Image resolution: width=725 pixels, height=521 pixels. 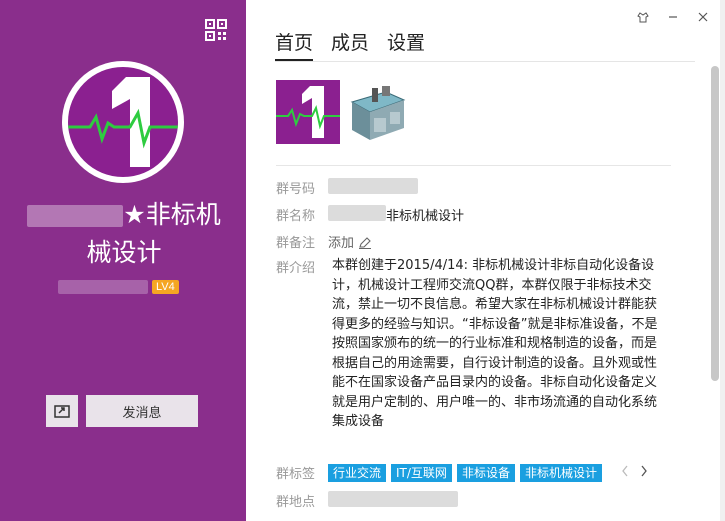 I want to click on skin-icon, so click(x=643, y=17).